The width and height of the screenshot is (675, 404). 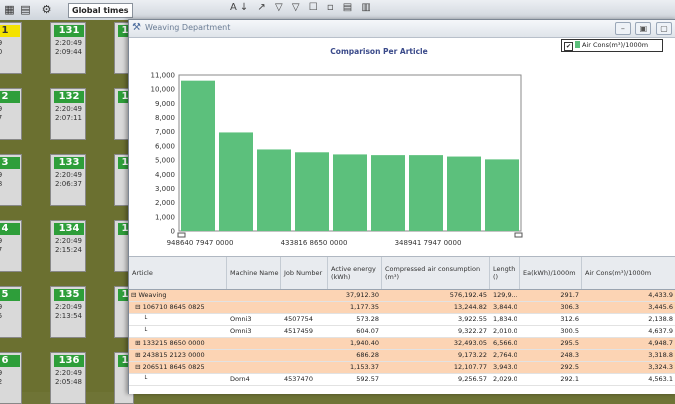 I want to click on machine-tile: 5:49:55, so click(x=11, y=312).